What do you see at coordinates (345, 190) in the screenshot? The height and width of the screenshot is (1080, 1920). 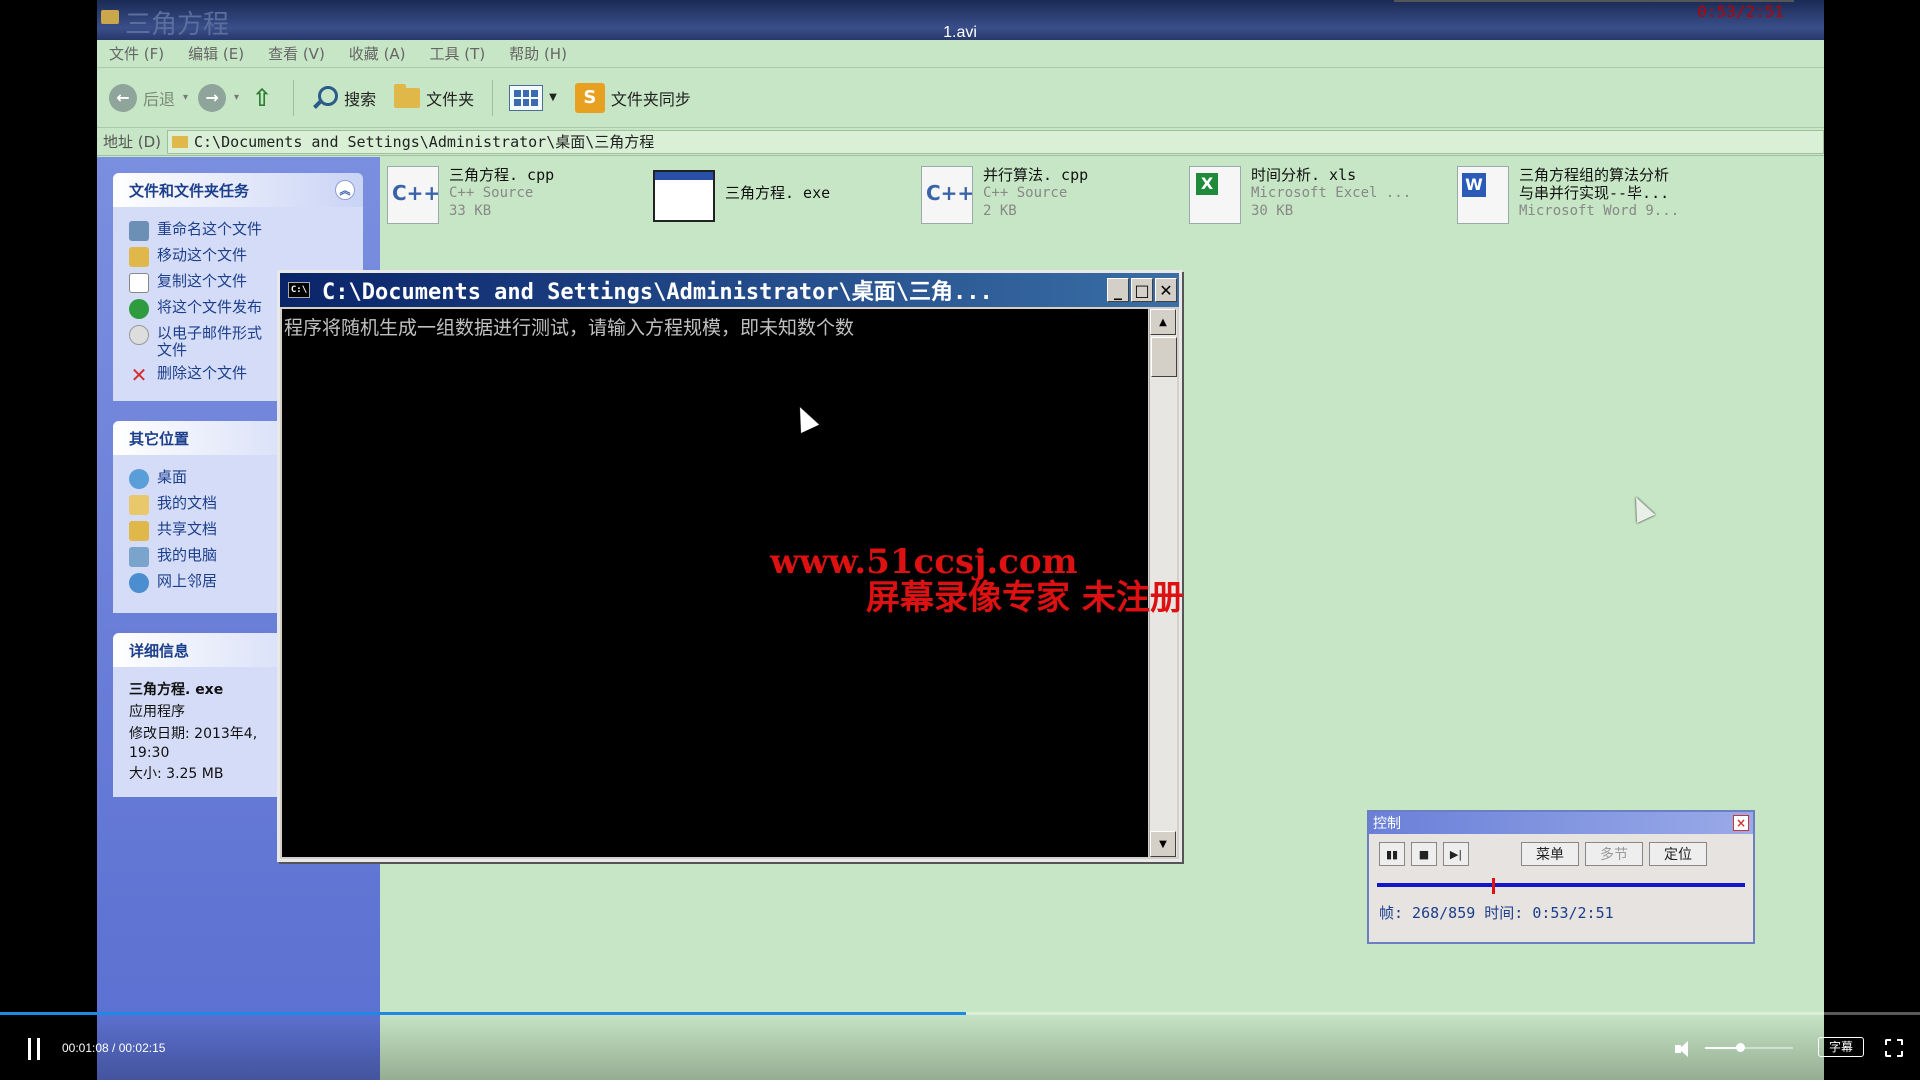 I see `collapse-icon: ︽` at bounding box center [345, 190].